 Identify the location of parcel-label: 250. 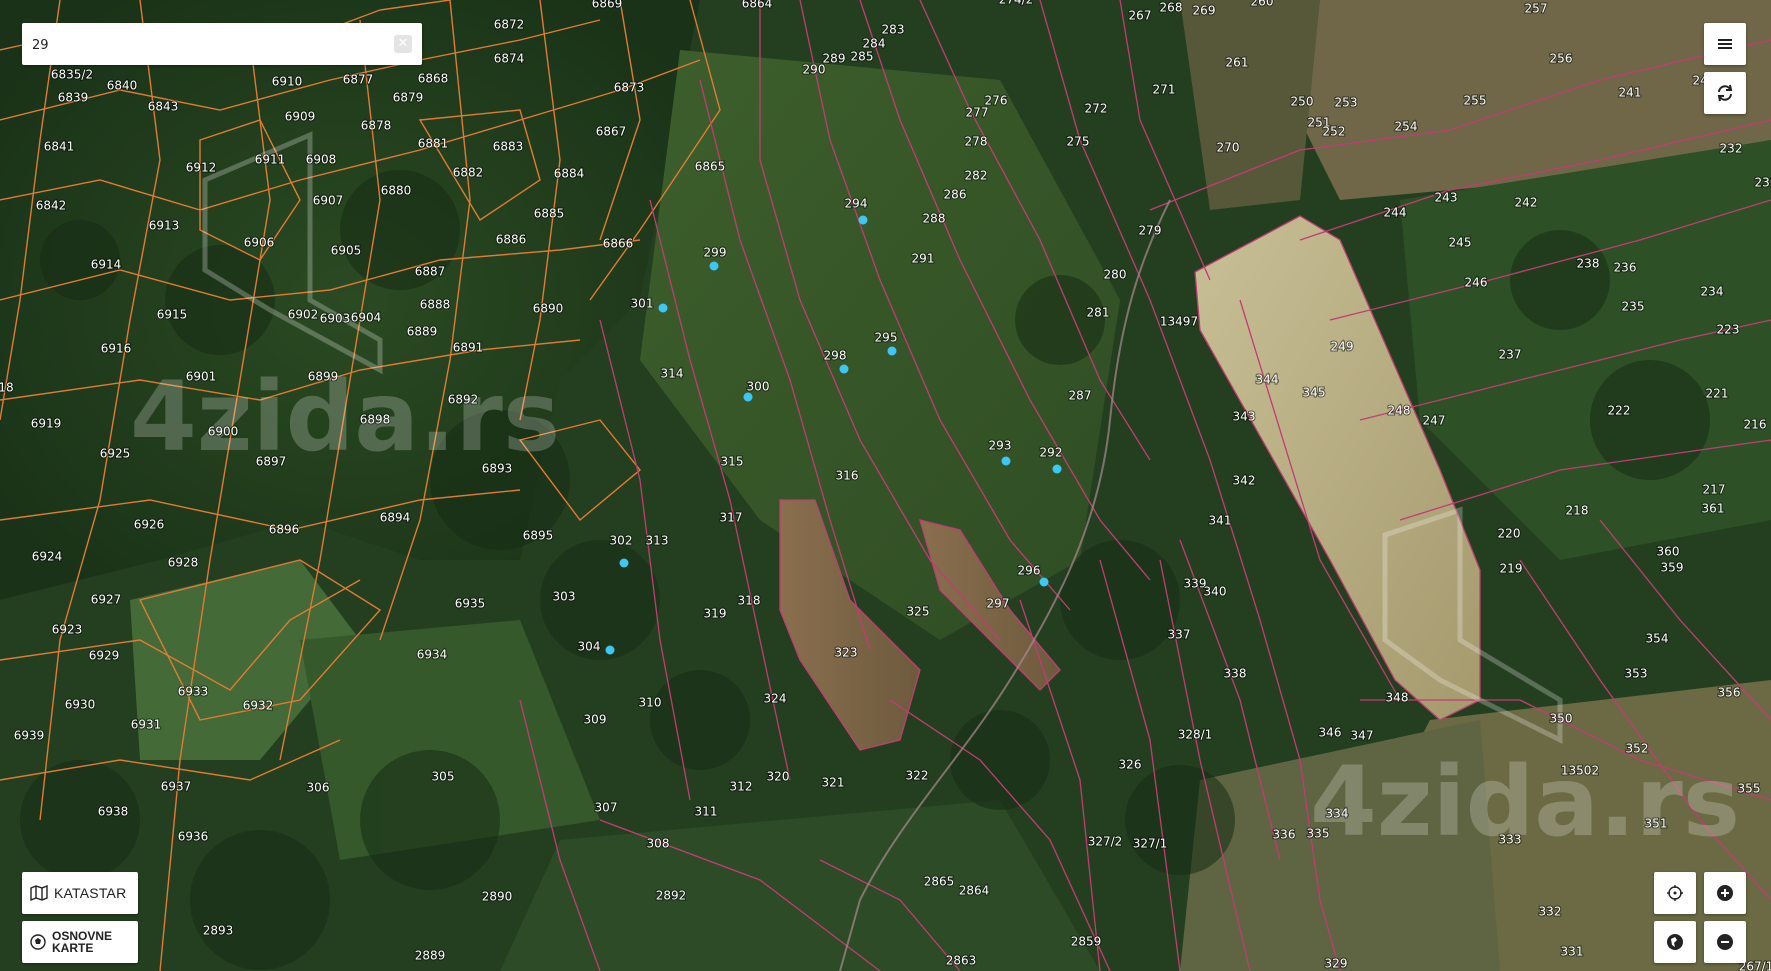
(1302, 102).